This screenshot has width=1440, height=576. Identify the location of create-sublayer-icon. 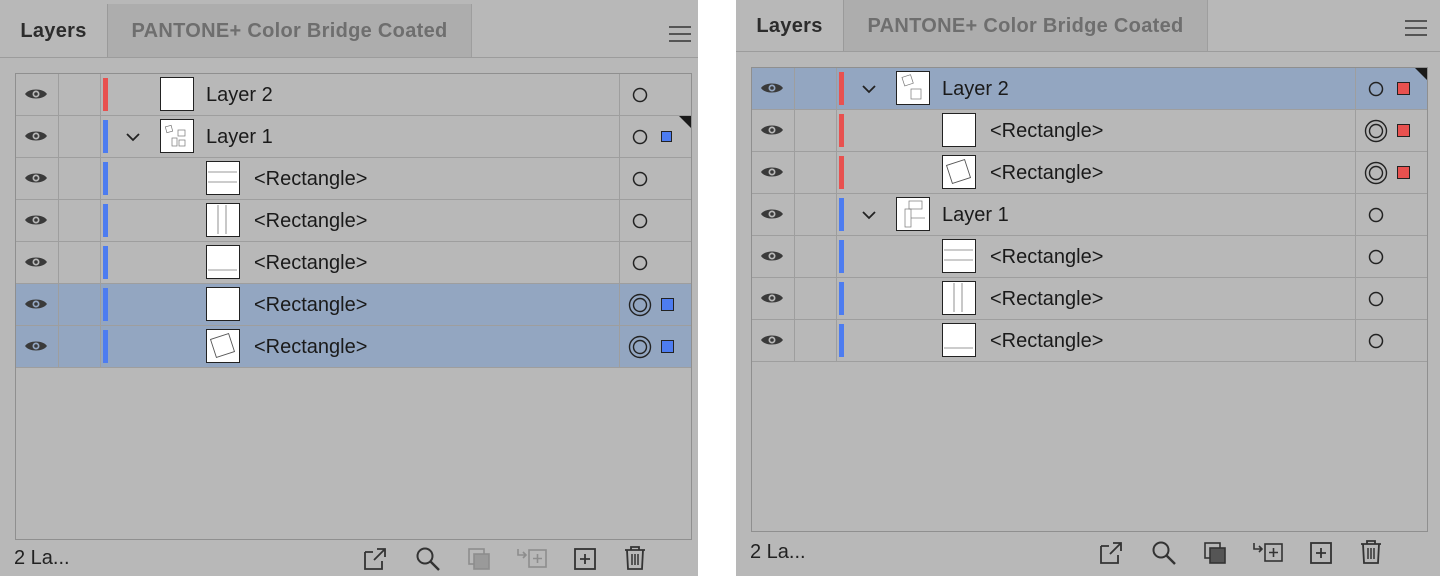
(1268, 553).